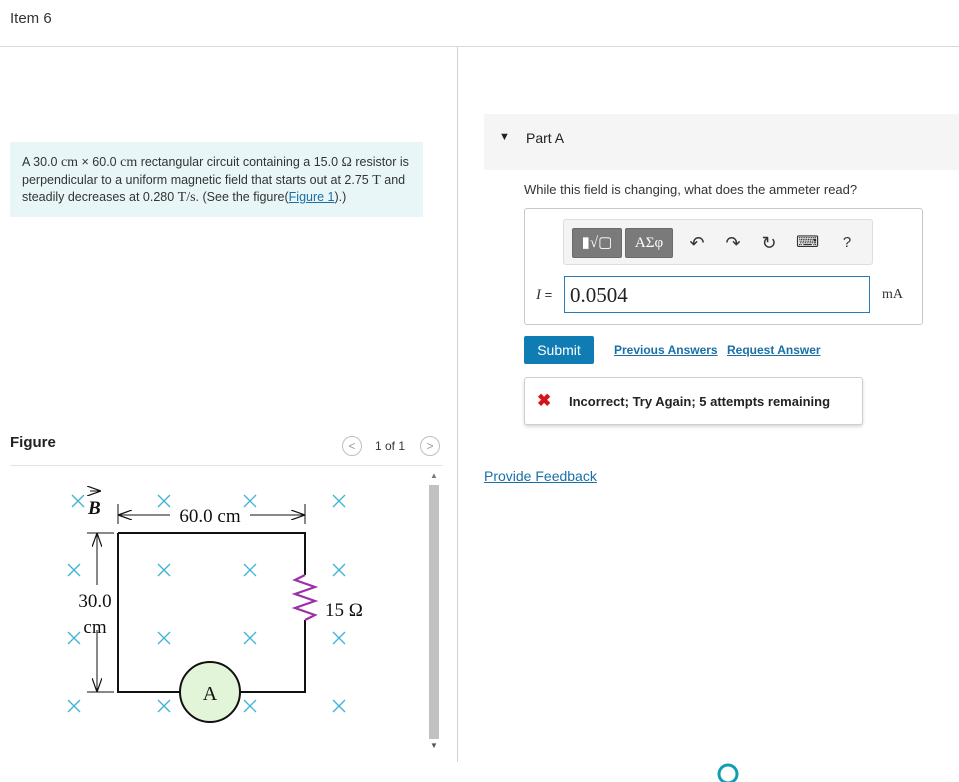  I want to click on undo-icon: ↶, so click(697, 243).